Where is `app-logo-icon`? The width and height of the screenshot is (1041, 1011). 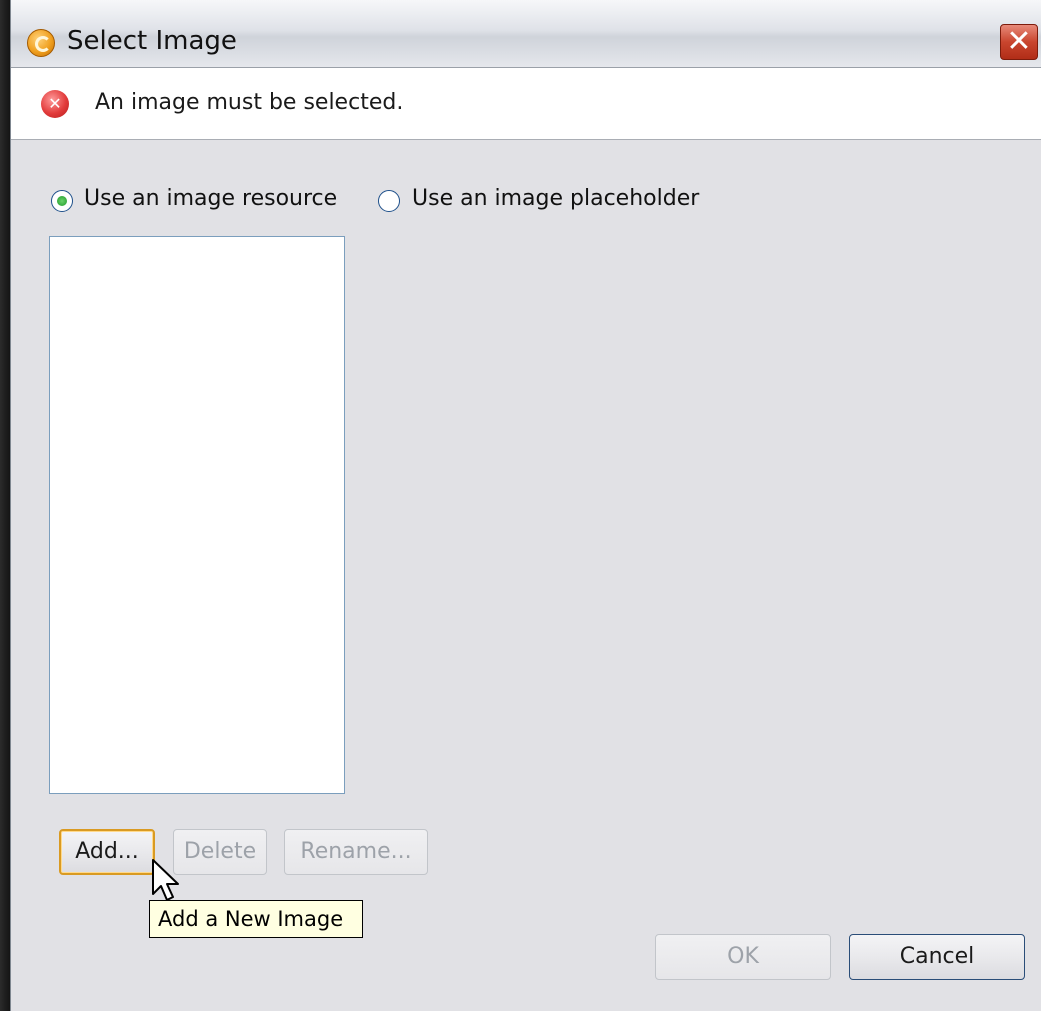
app-logo-icon is located at coordinates (41, 43).